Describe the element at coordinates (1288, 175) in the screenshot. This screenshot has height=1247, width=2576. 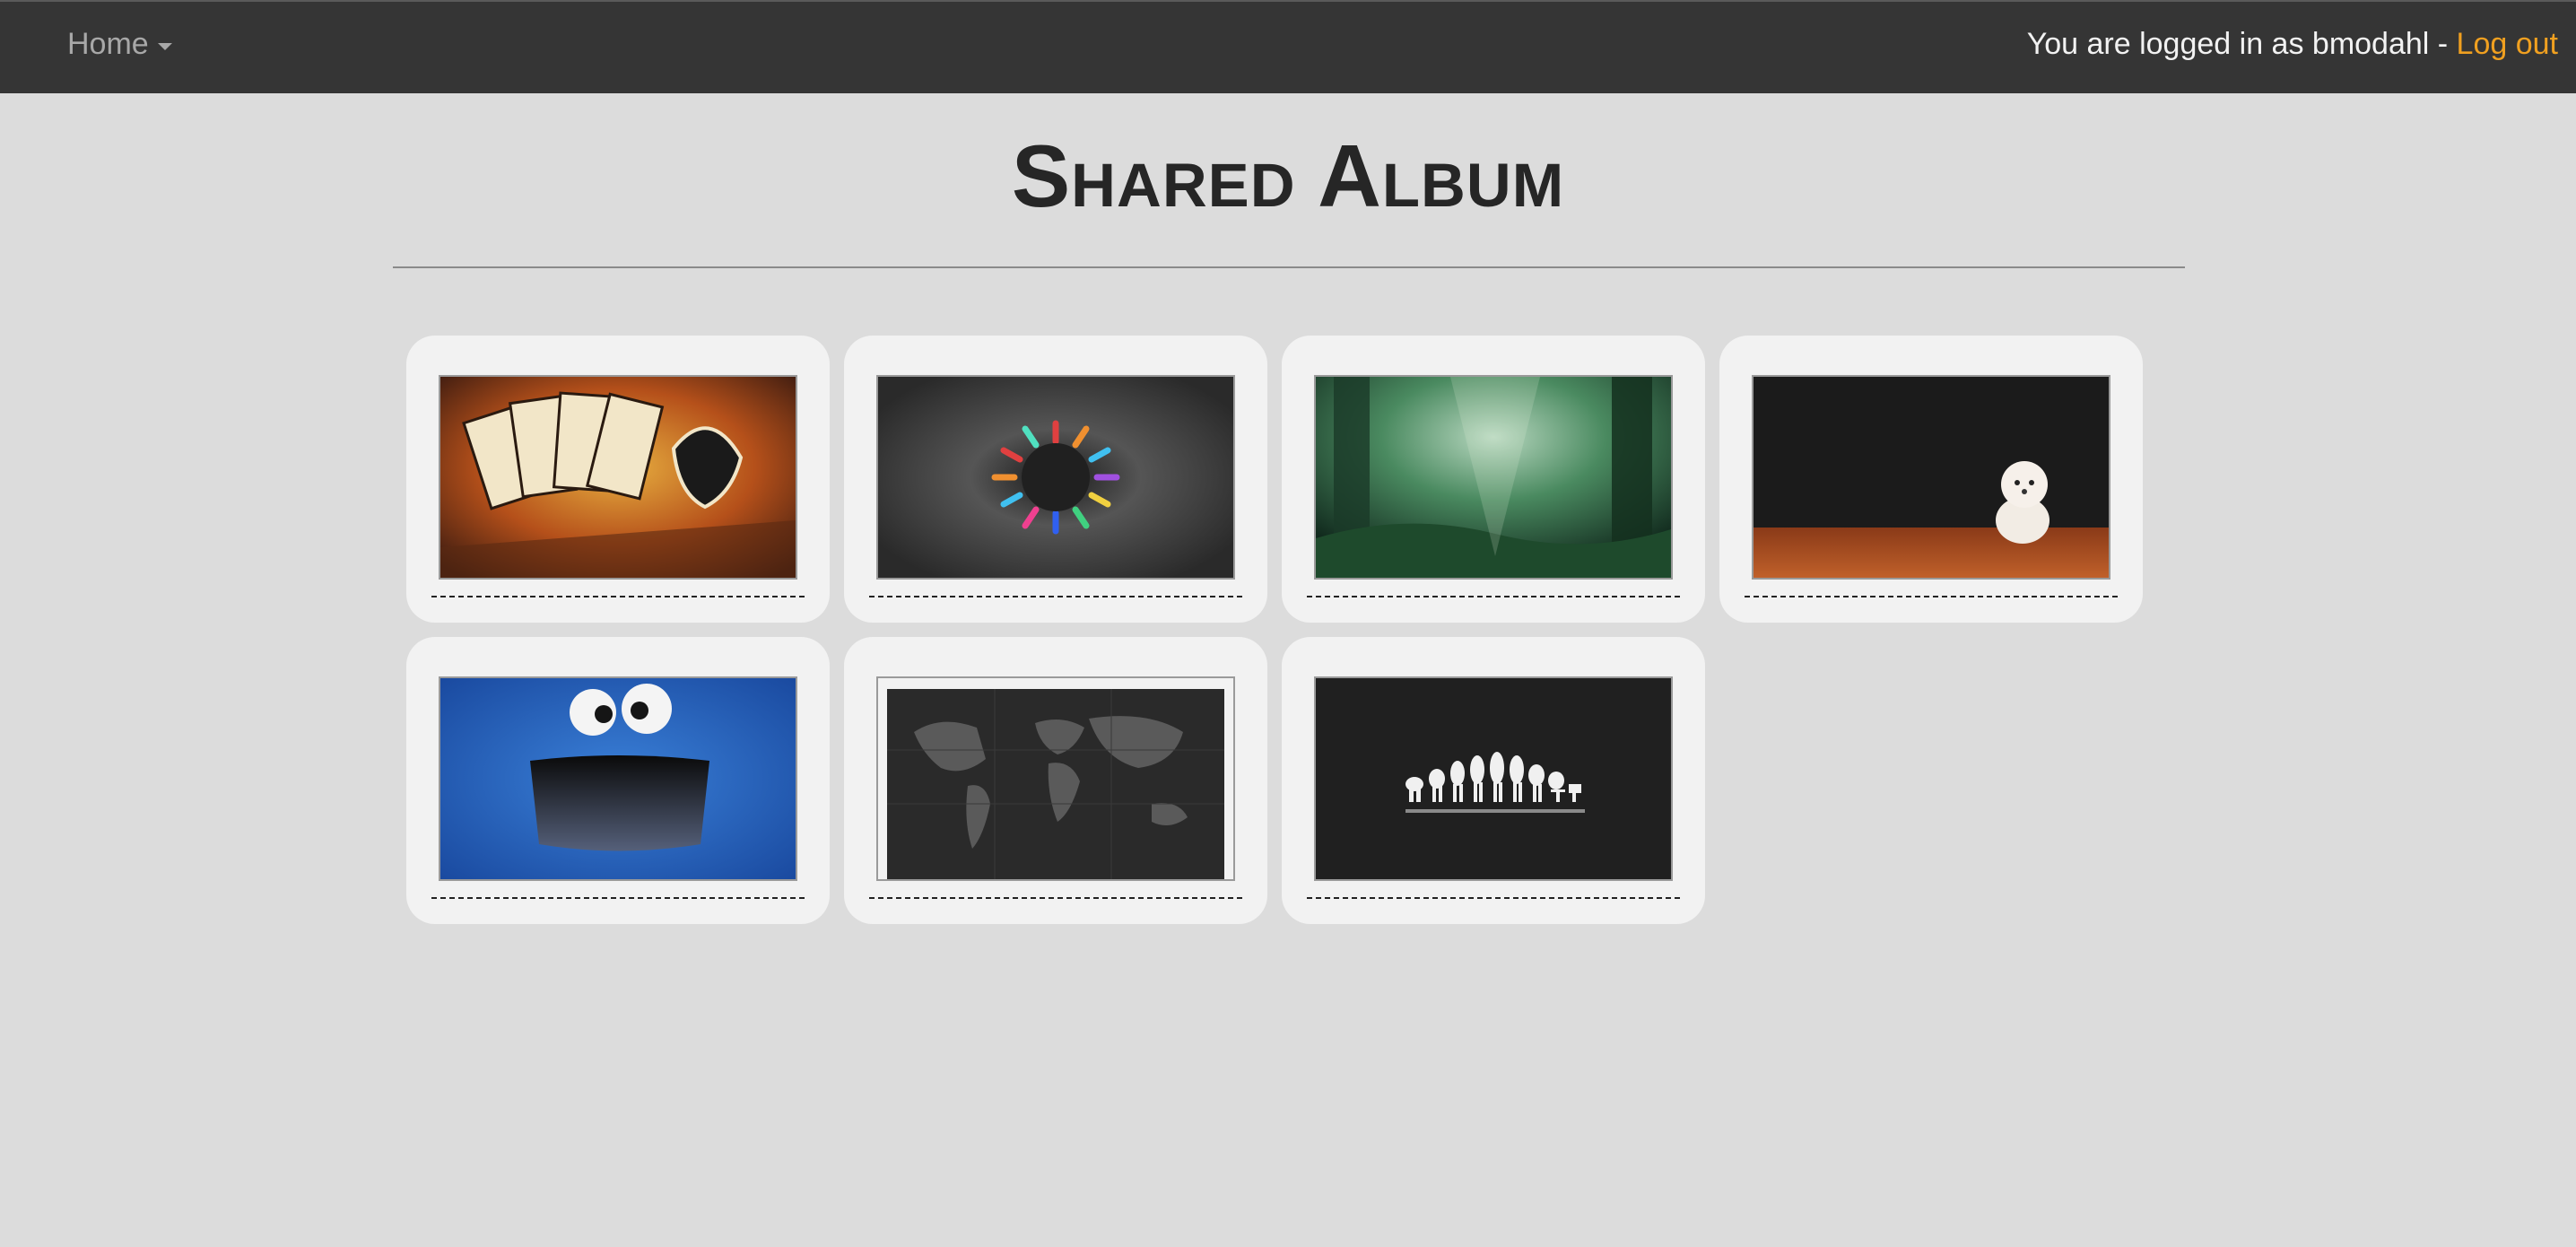
I see `page-title: Shared Album` at that location.